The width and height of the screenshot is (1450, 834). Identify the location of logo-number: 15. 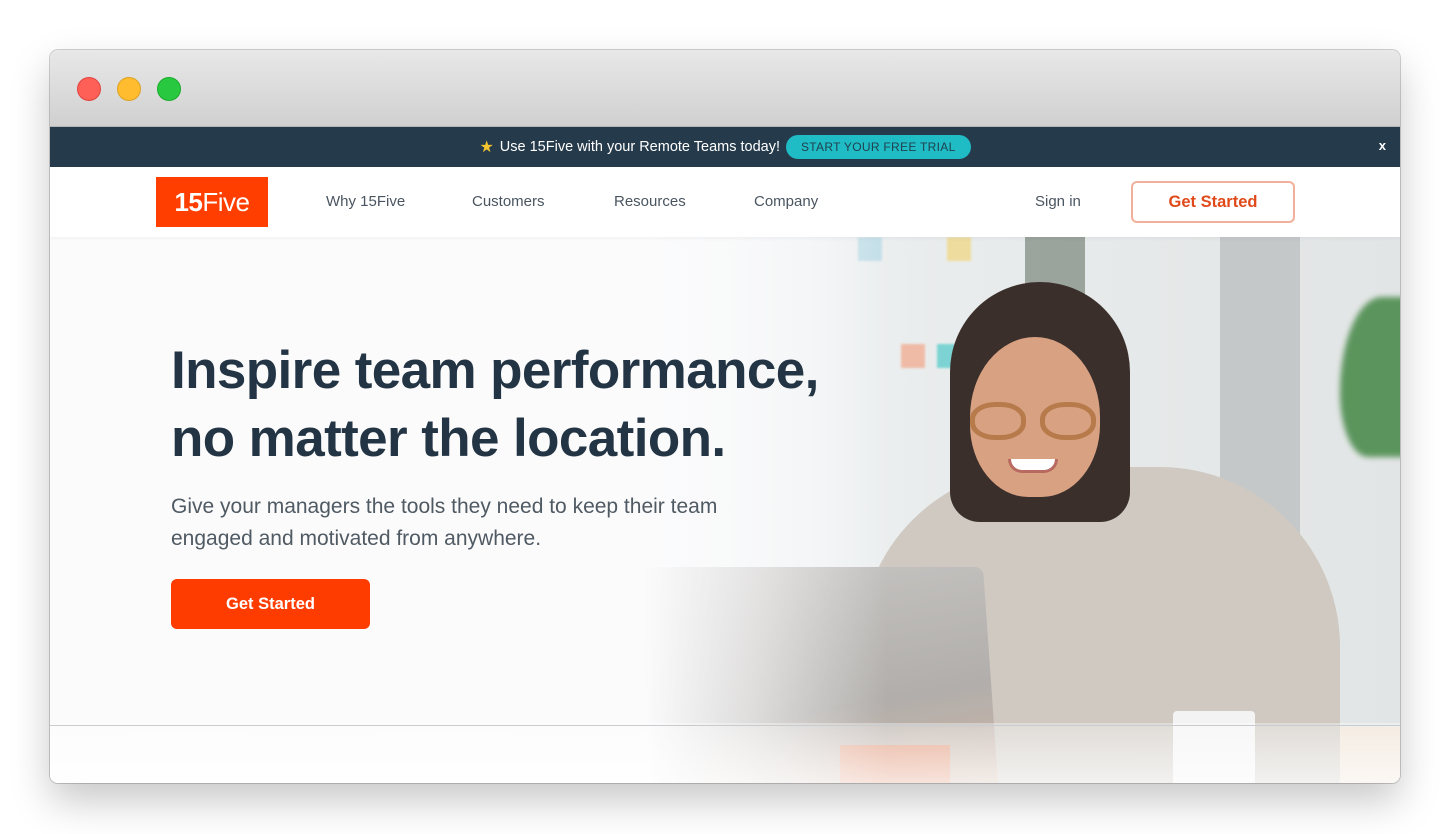
(188, 201).